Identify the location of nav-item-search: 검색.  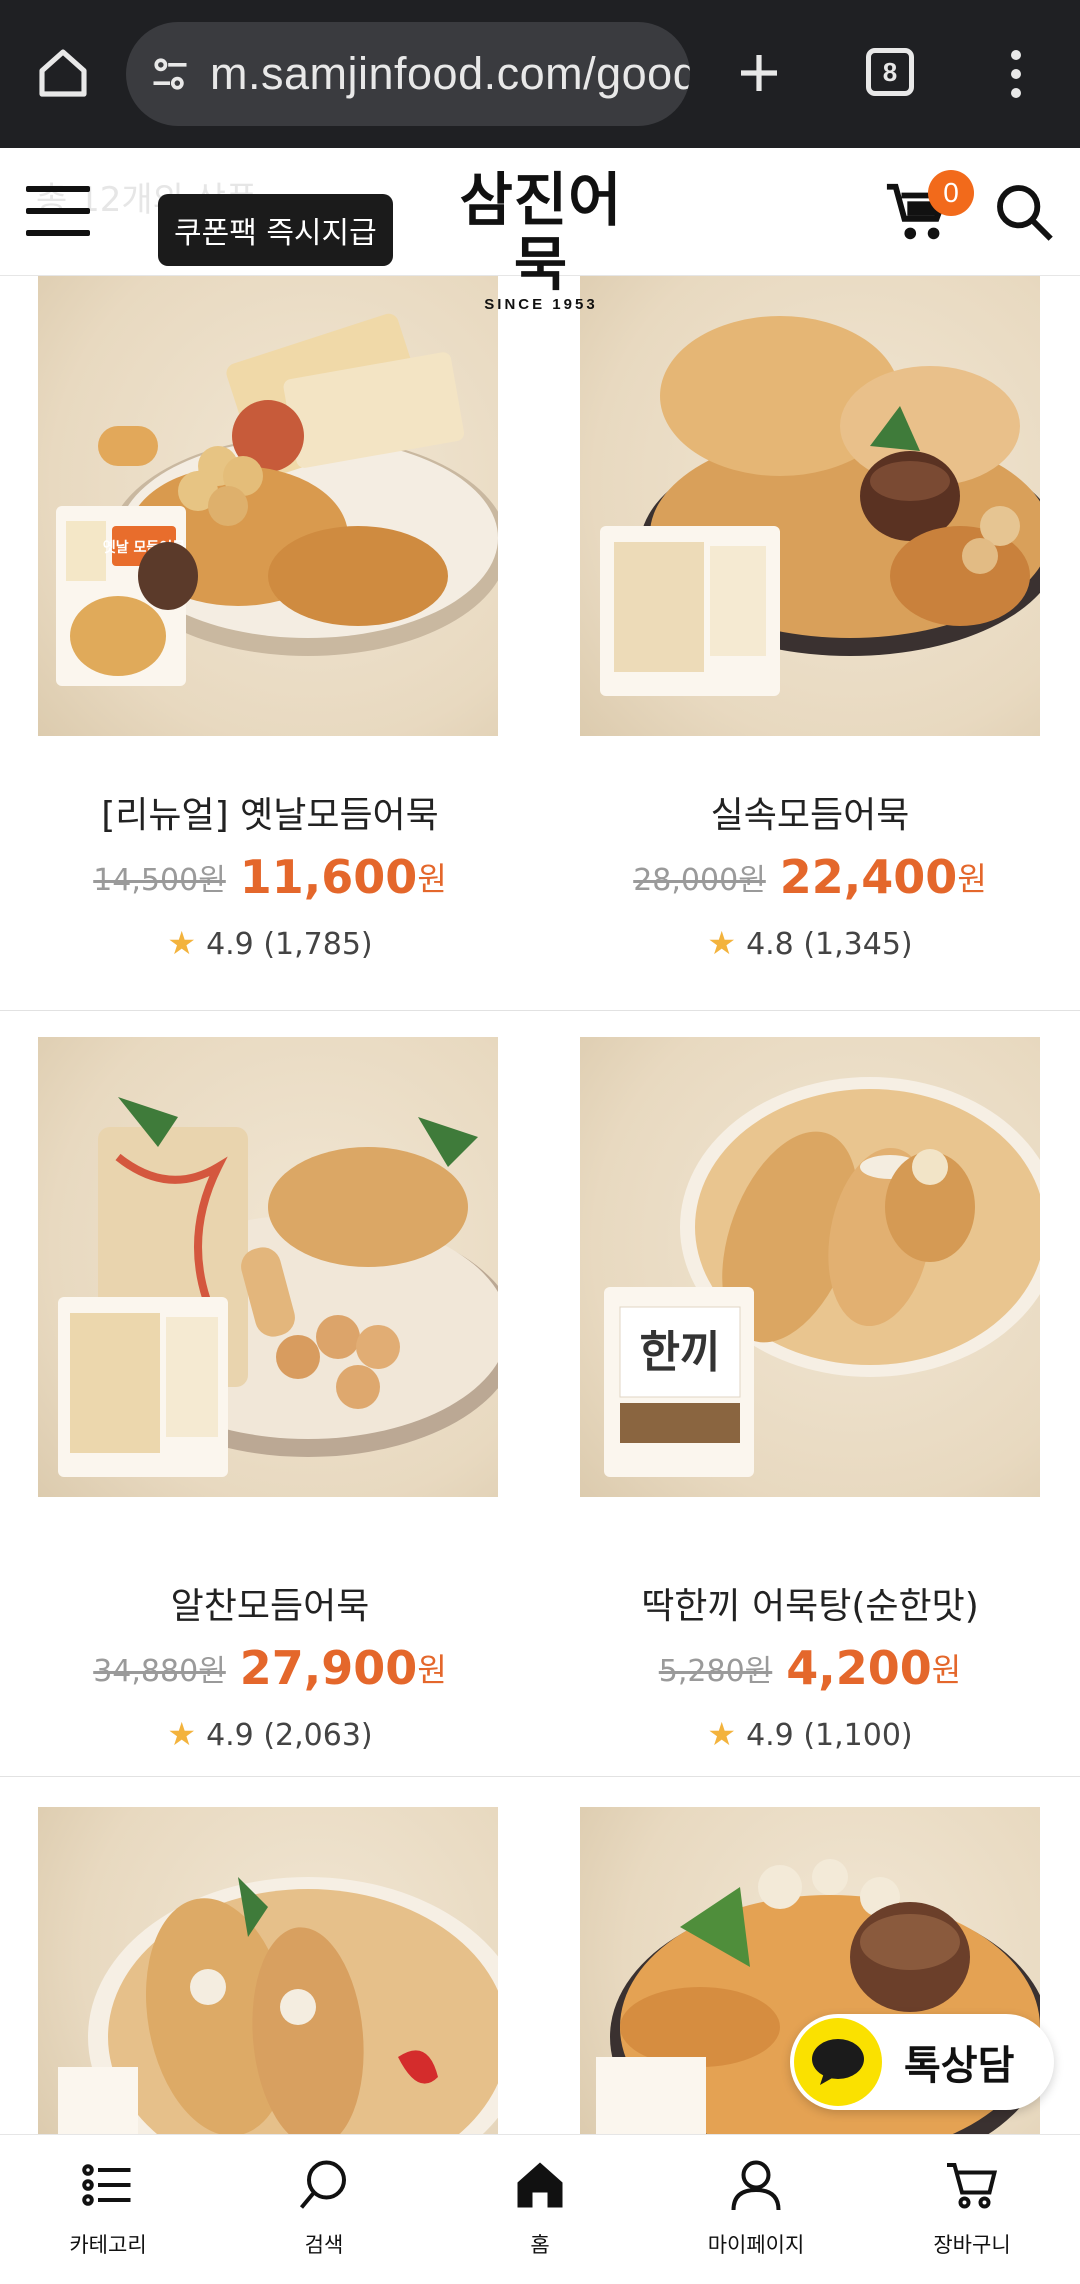
(324, 2209).